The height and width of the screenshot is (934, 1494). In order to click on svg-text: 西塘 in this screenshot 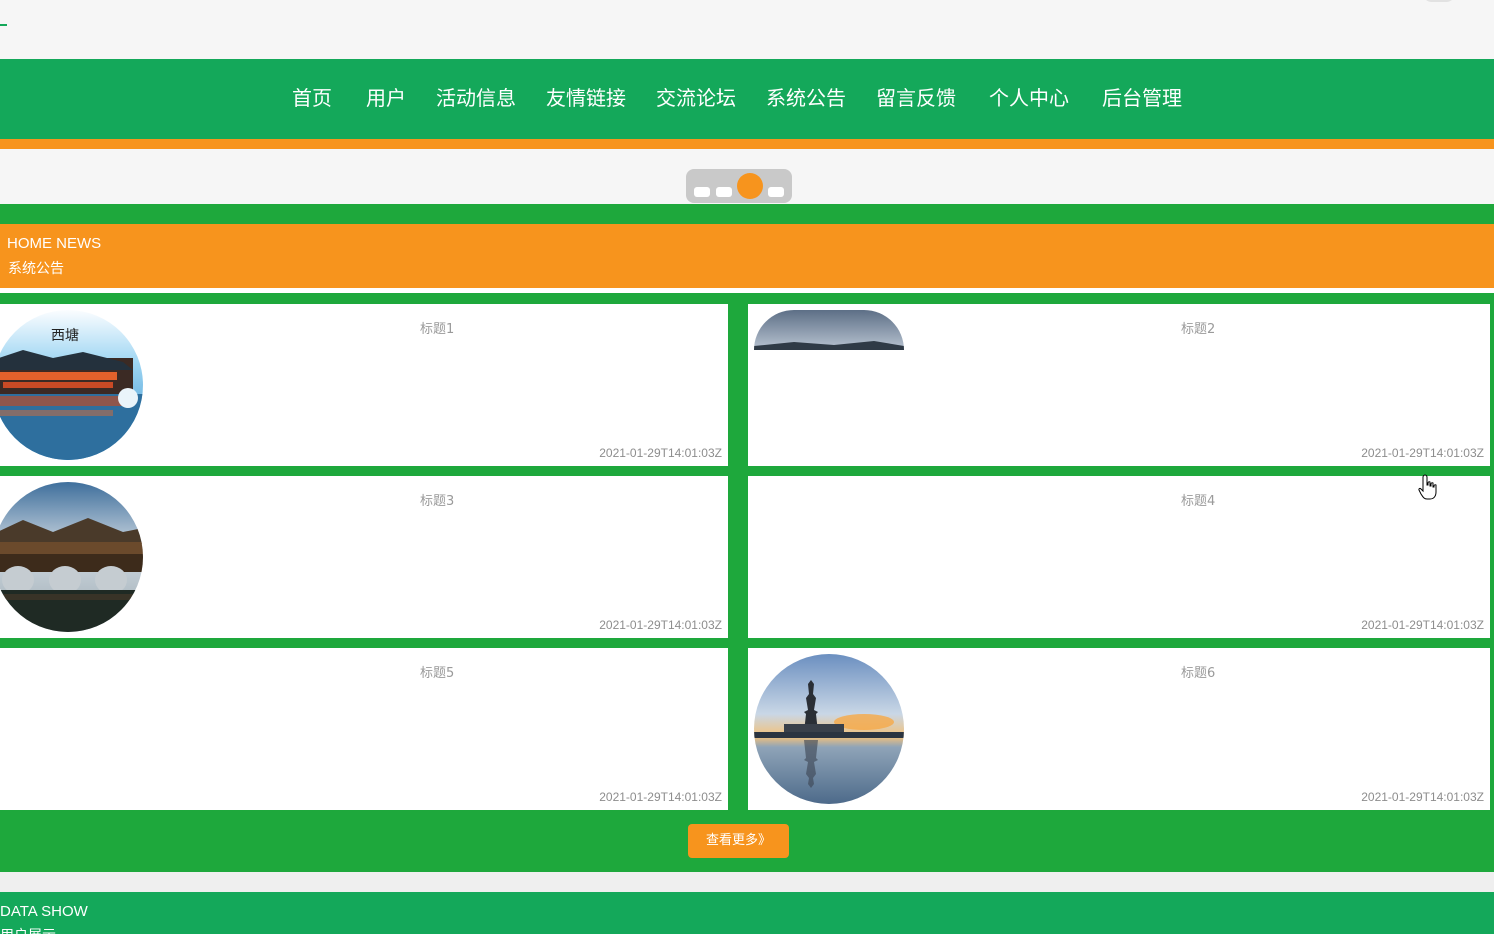, I will do `click(65, 336)`.